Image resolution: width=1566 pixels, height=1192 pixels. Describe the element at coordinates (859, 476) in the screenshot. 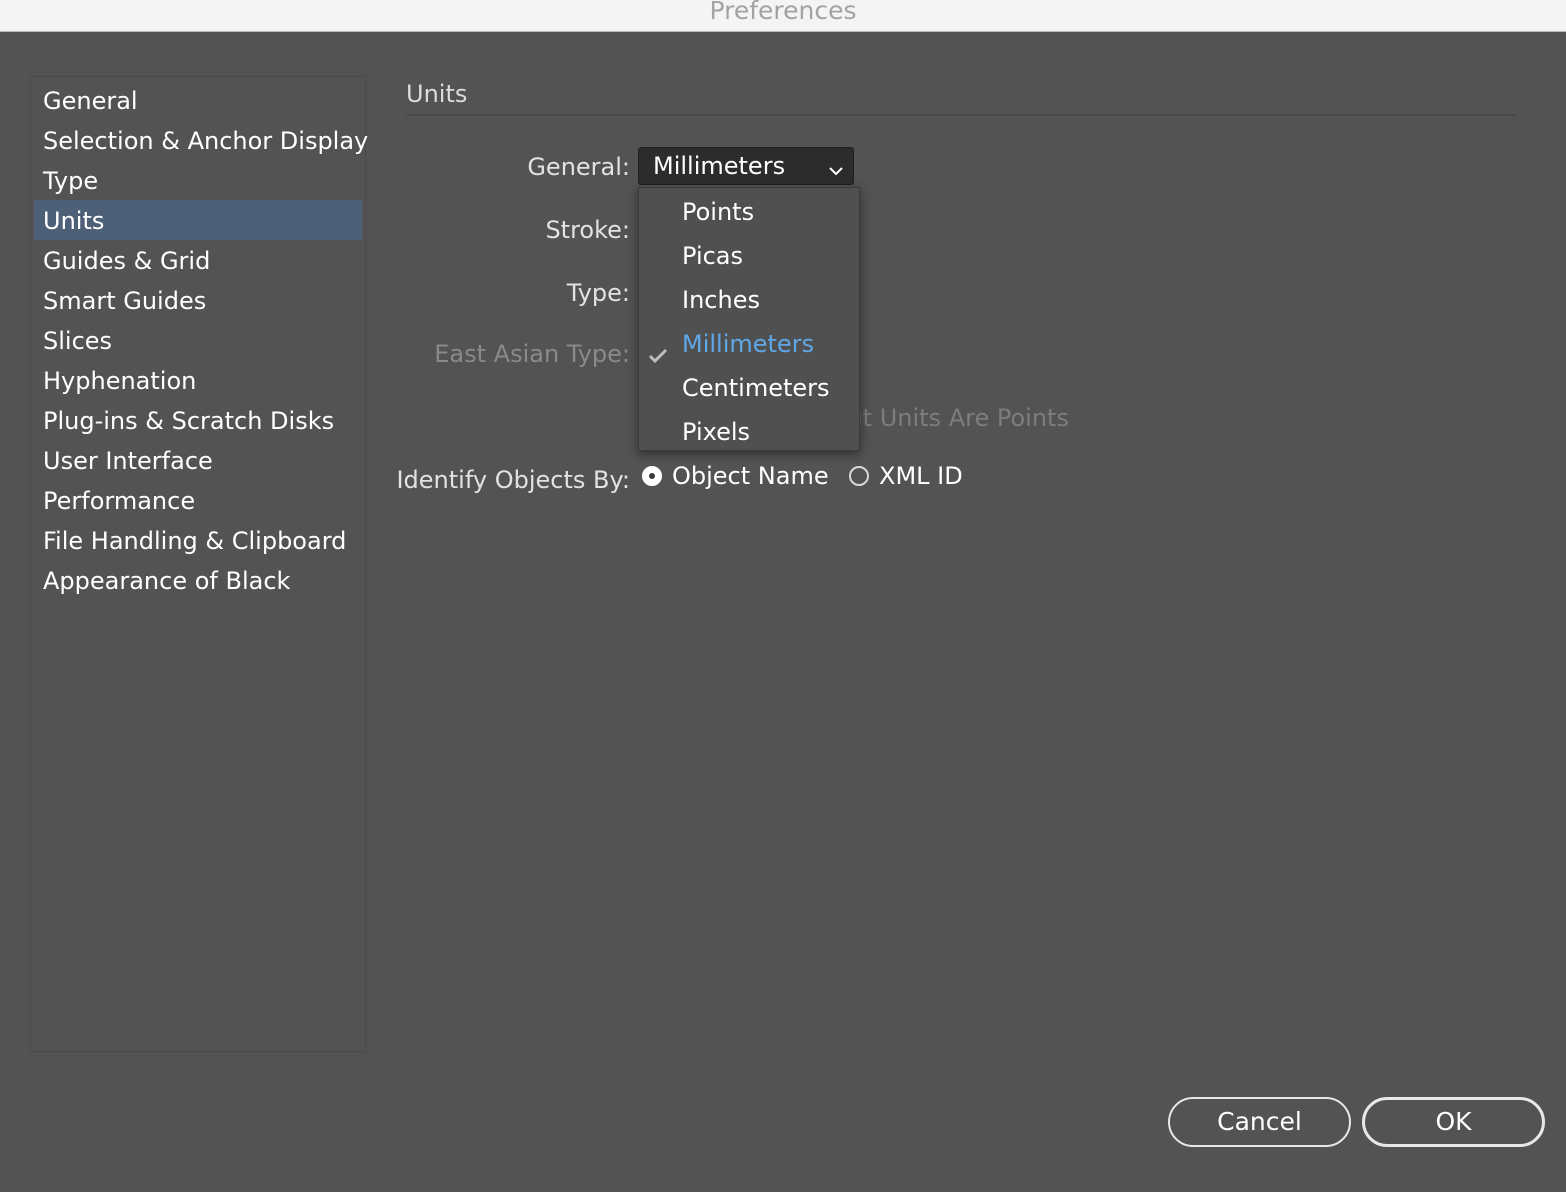

I see `radio-unselected-icon` at that location.